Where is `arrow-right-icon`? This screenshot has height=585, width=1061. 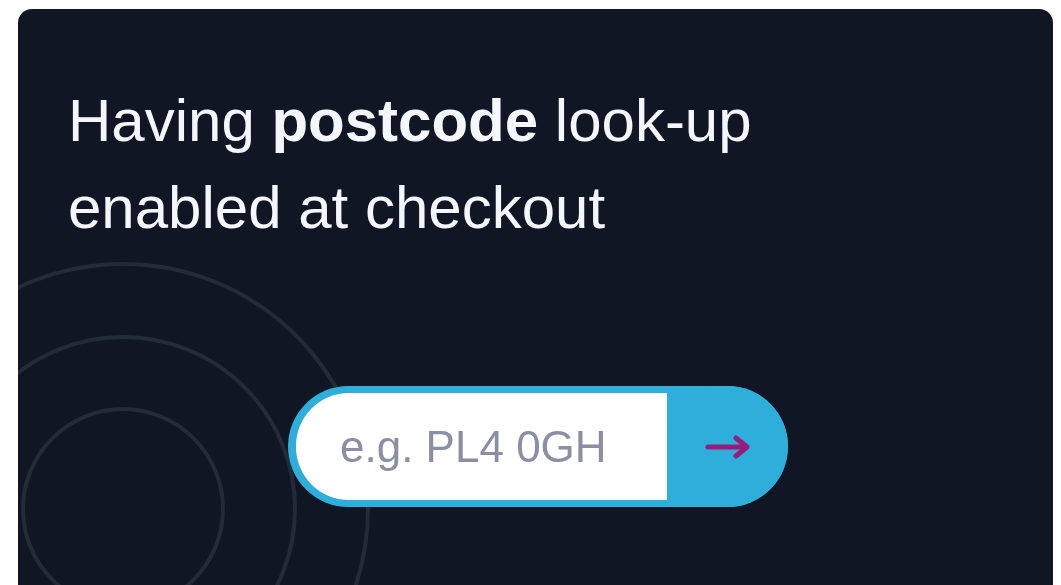
arrow-right-icon is located at coordinates (727, 446).